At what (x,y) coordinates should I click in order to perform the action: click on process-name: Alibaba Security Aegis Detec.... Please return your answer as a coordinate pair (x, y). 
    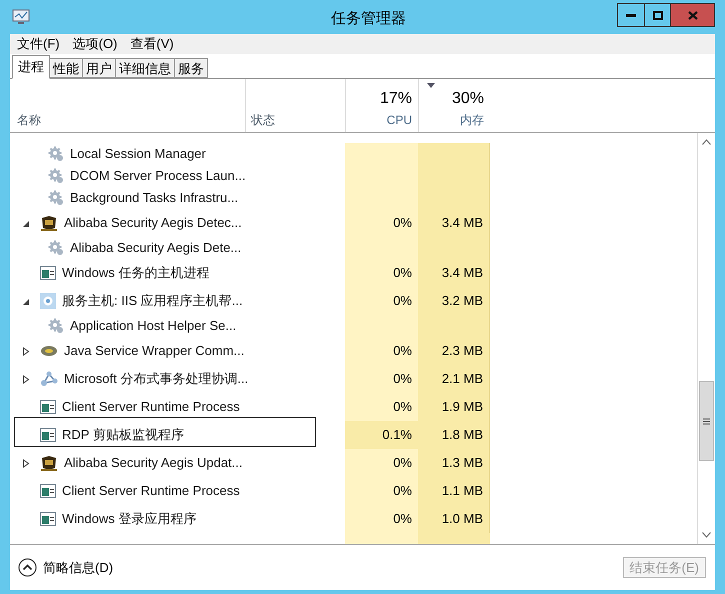
    Looking at the image, I should click on (153, 223).